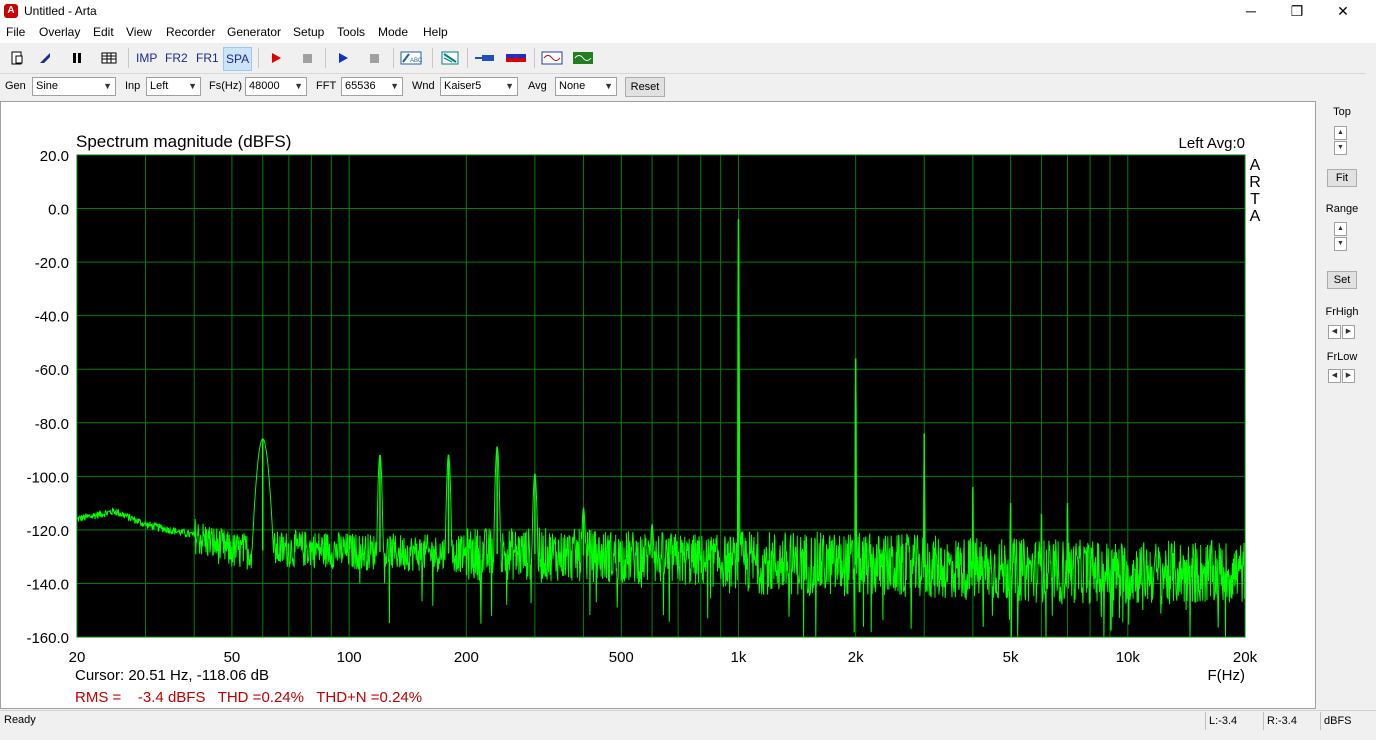 Image resolution: width=1376 pixels, height=740 pixels. I want to click on status-ready: Ready, so click(20, 720).